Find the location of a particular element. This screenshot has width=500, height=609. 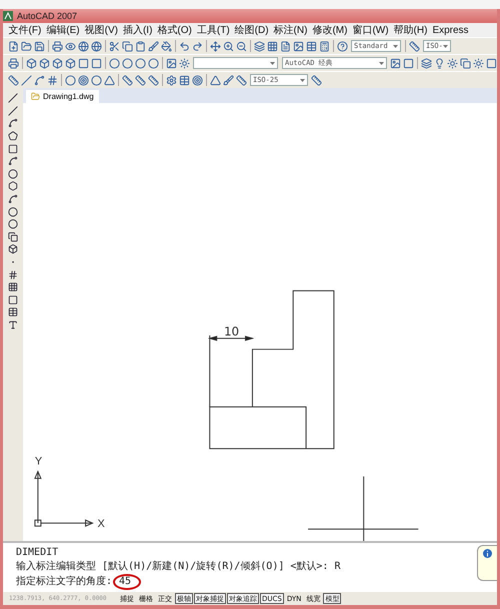

arc-icon is located at coordinates (13, 161).